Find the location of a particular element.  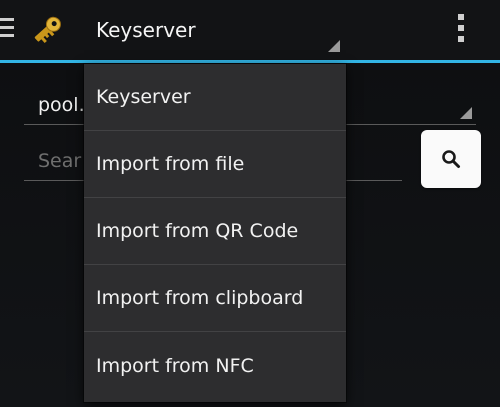

key-icon is located at coordinates (46, 31).